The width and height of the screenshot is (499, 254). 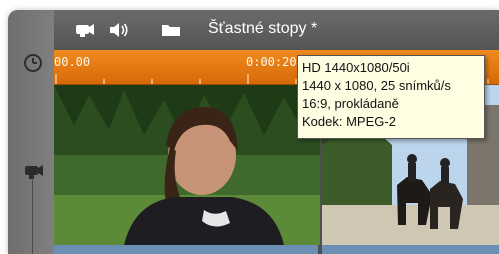 I want to click on timecode-start: 00.00, so click(x=72, y=62).